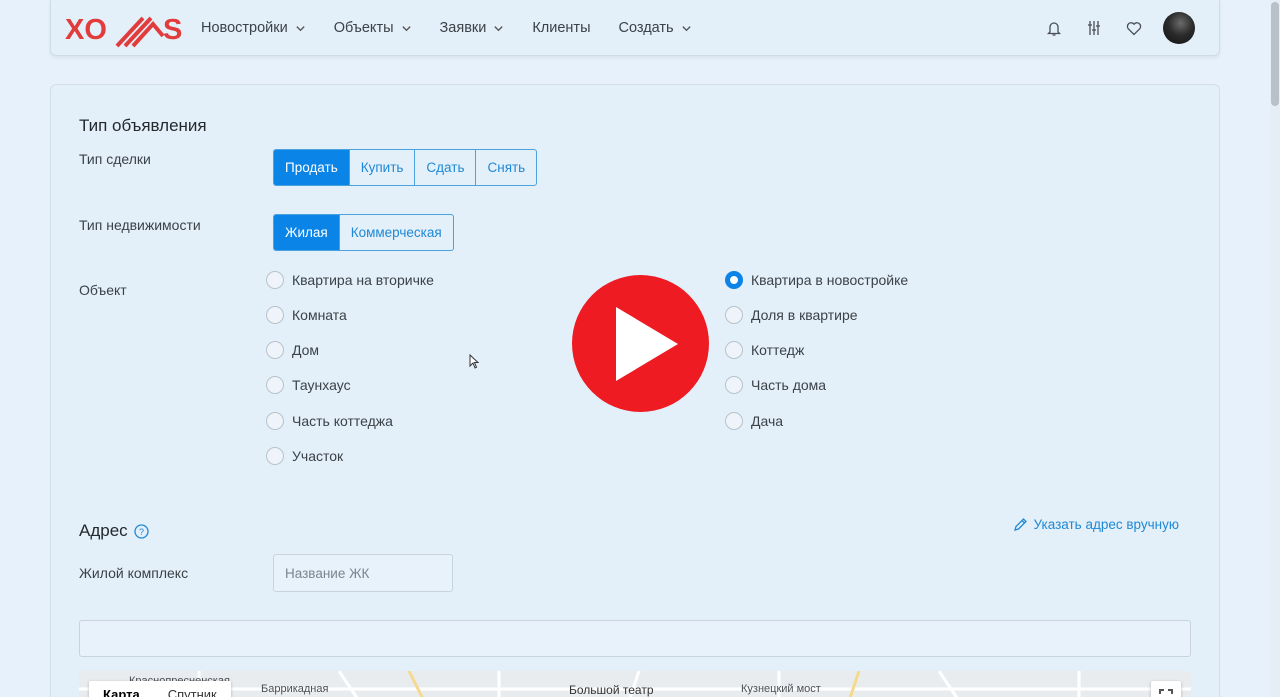  What do you see at coordinates (318, 456) in the screenshot?
I see `radio-label: Участок` at bounding box center [318, 456].